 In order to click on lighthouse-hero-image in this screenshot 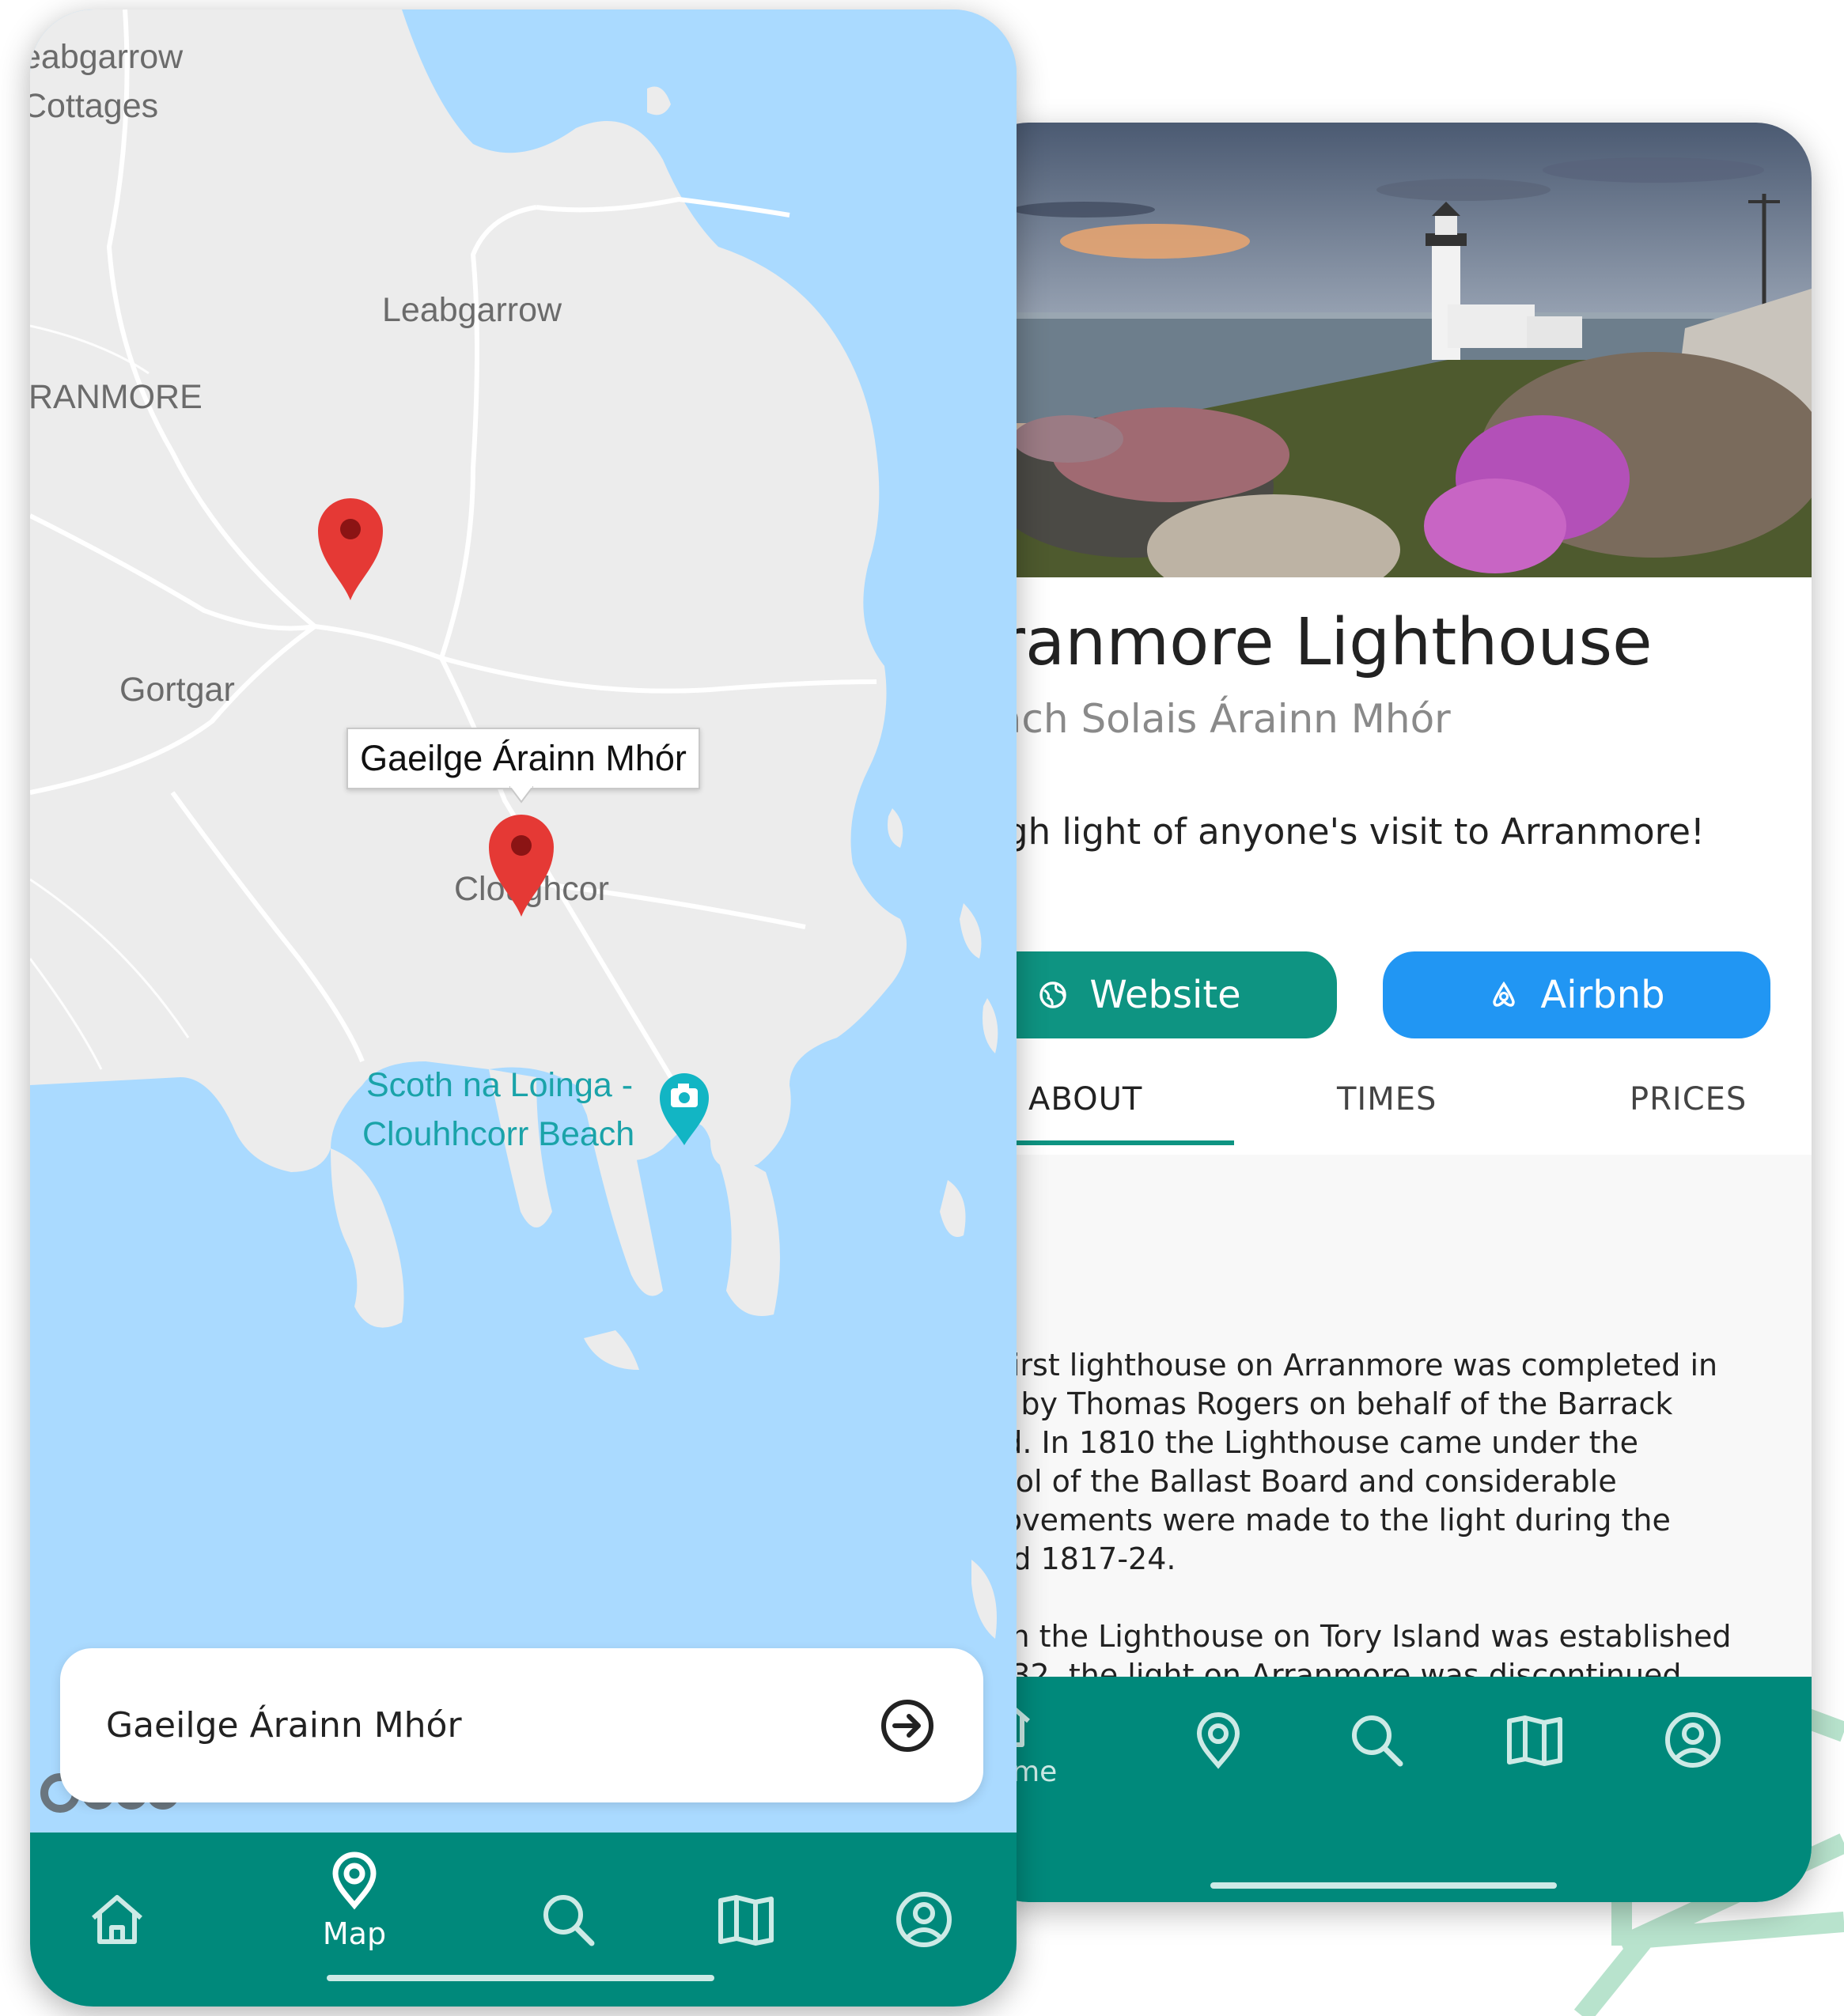, I will do `click(1392, 350)`.